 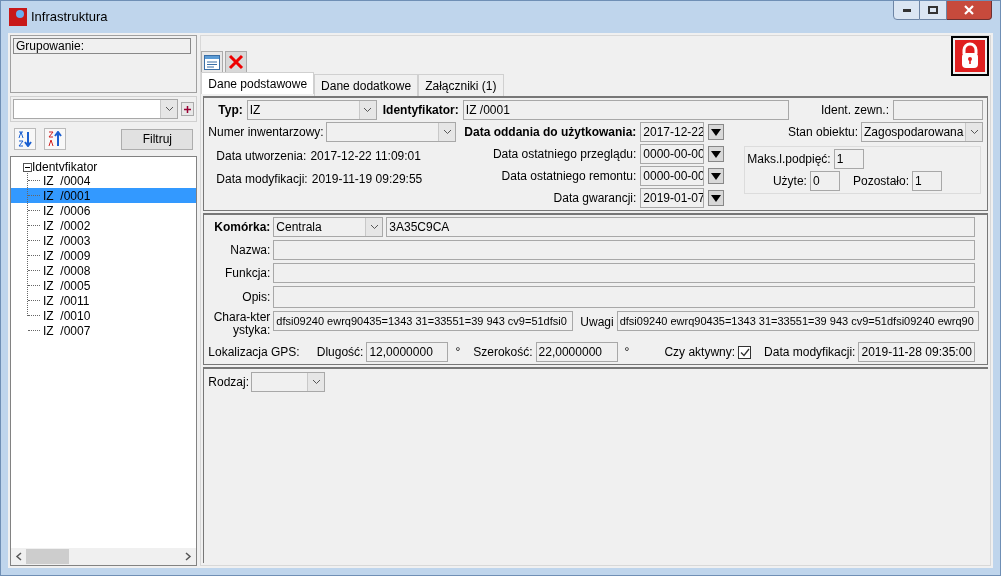 I want to click on text-field: dfsi09240 ewrq90435=1343 31=33551=39 943 cv9=51dfsi09240 ewrq90, so click(x=797, y=321).